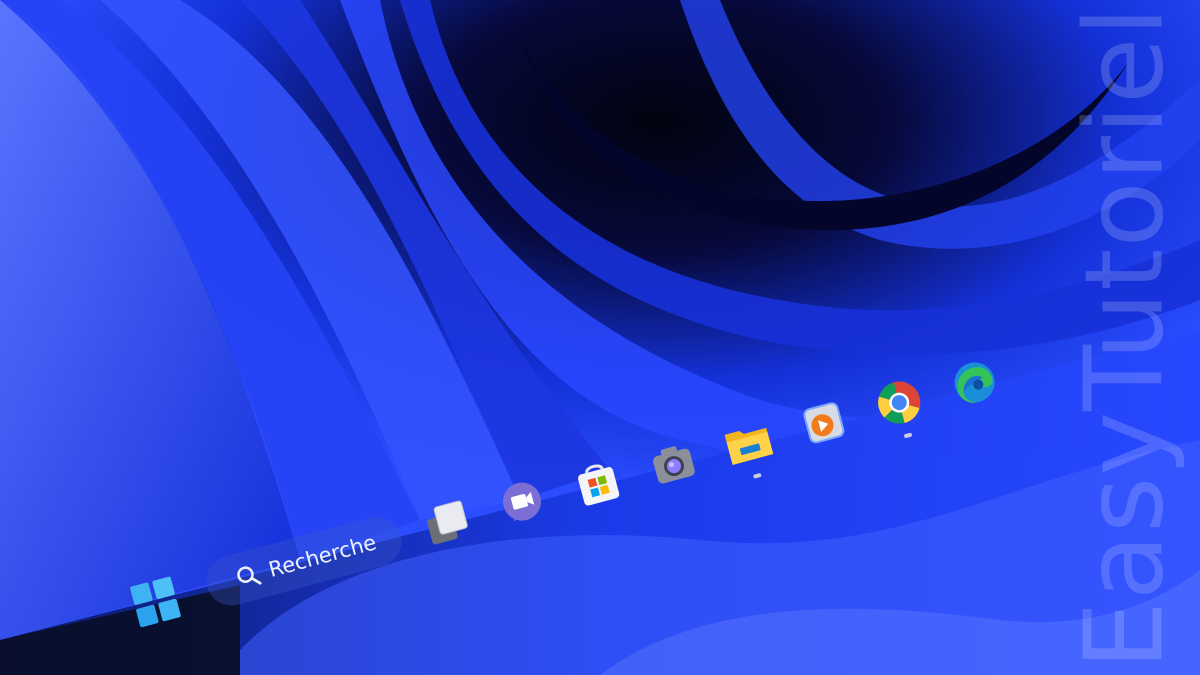  I want to click on store-bag-icon, so click(599, 485).